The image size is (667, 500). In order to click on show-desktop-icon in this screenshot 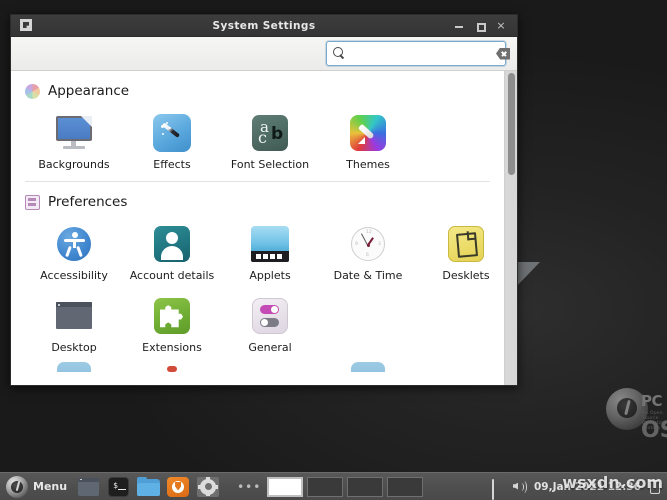, I will do `click(88, 487)`.